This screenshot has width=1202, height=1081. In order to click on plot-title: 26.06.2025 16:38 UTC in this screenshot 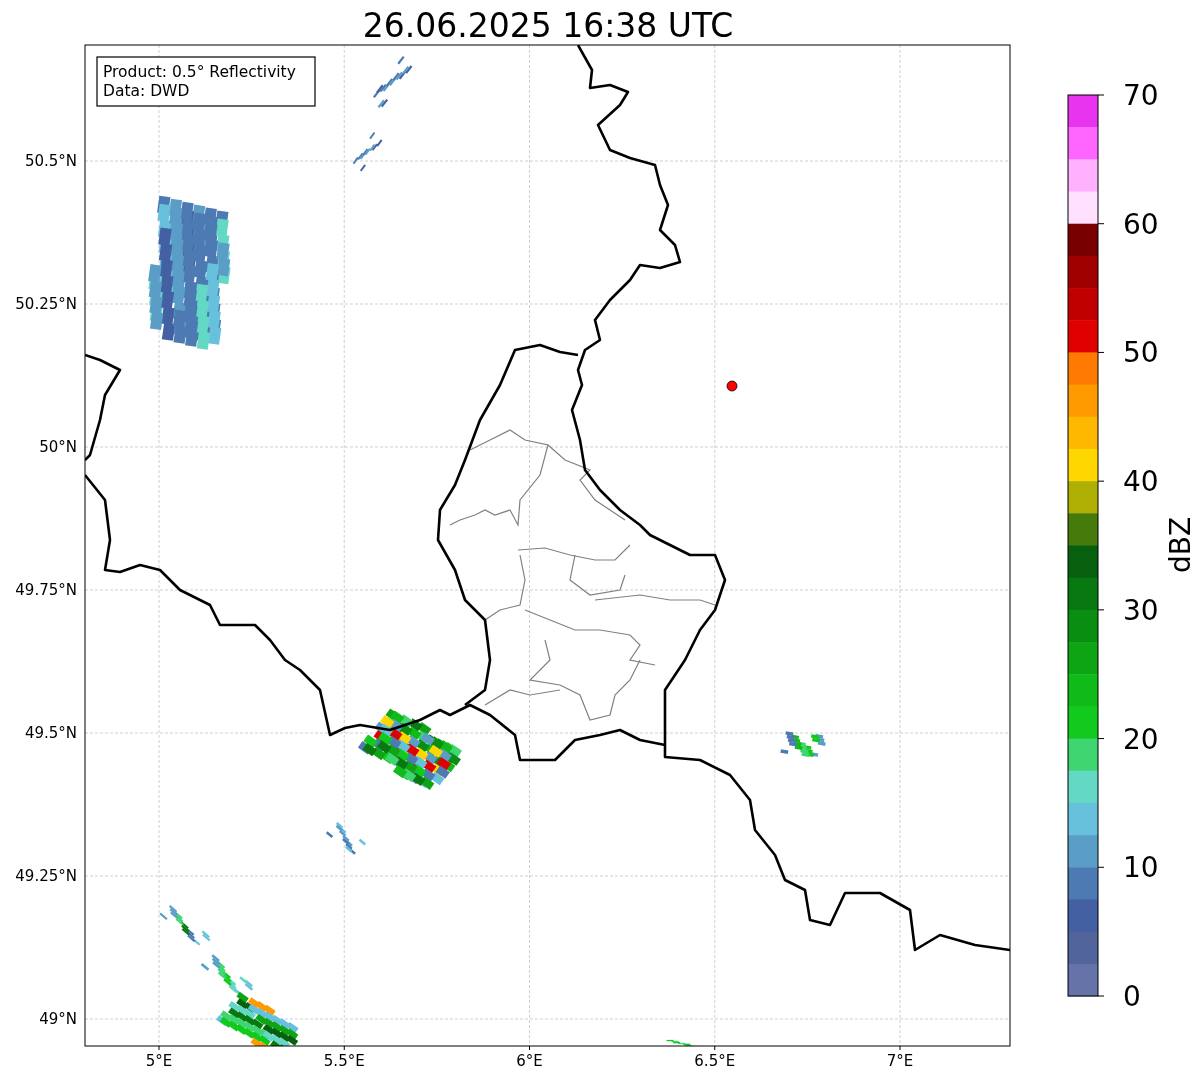, I will do `click(548, 25)`.